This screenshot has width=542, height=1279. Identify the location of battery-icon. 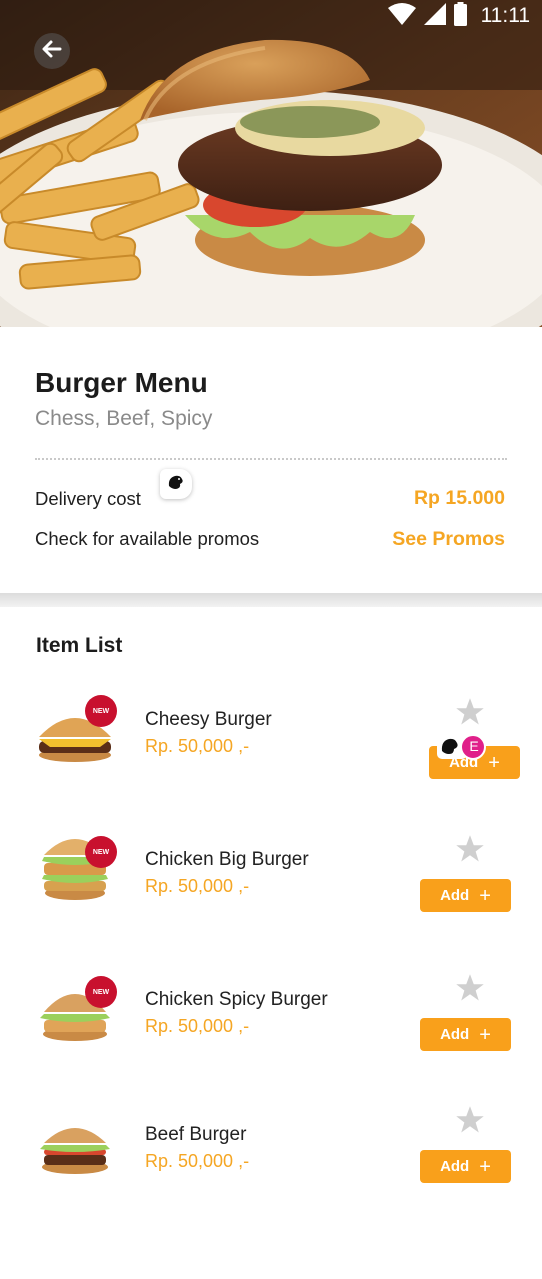
(460, 16).